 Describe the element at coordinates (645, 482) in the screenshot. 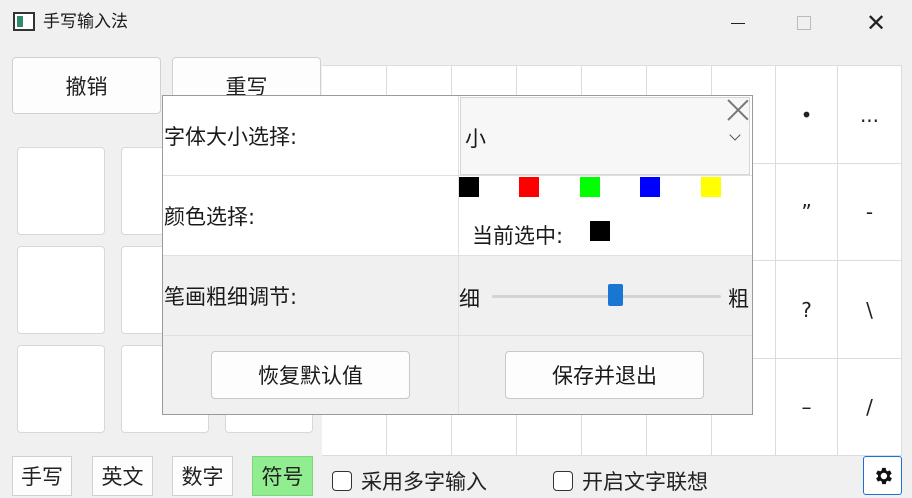

I see `association-label: 开启文字联想` at that location.